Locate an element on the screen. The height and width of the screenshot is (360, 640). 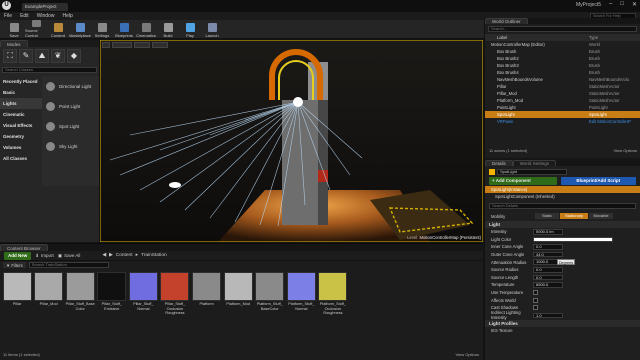
close-icon: ✕ is located at coordinates (634, 4).